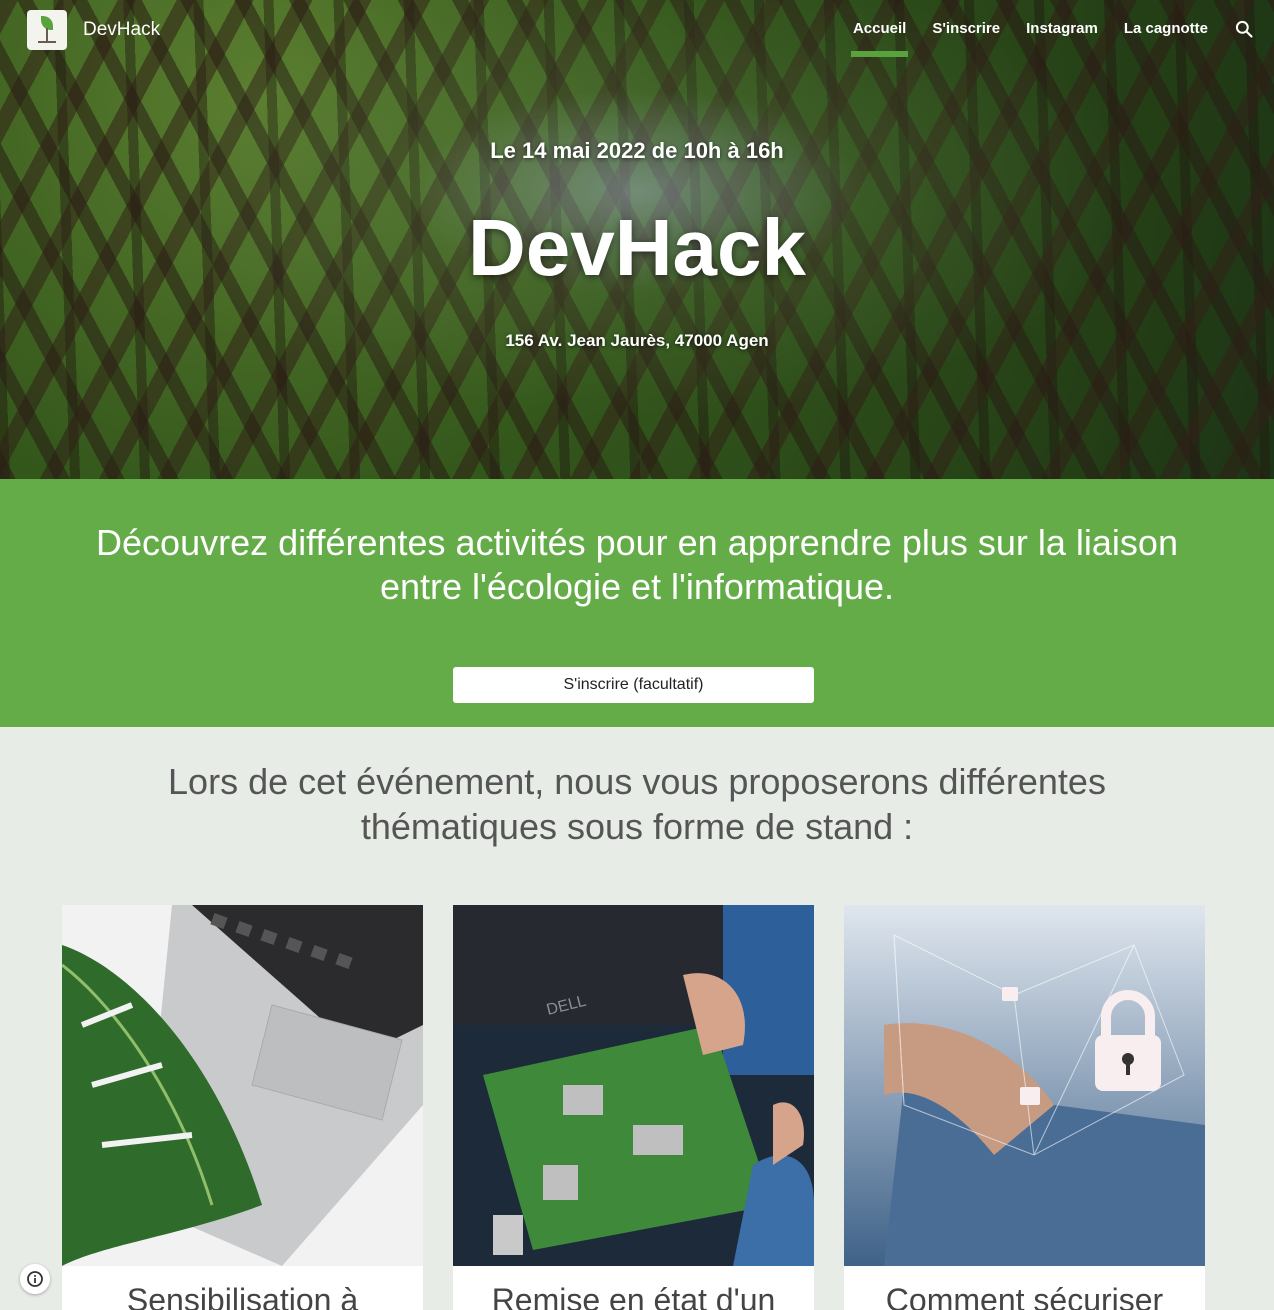 Image resolution: width=1274 pixels, height=1310 pixels. I want to click on hero-title: DevHack, so click(636, 247).